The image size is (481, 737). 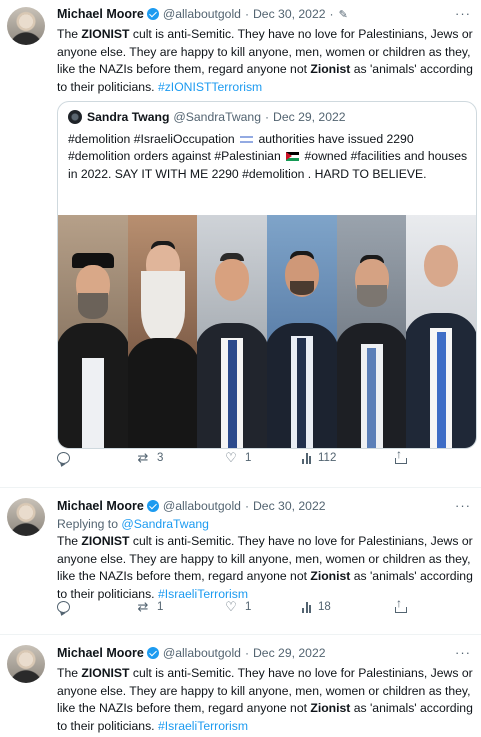 What do you see at coordinates (324, 607) in the screenshot?
I see `view-count: 18` at bounding box center [324, 607].